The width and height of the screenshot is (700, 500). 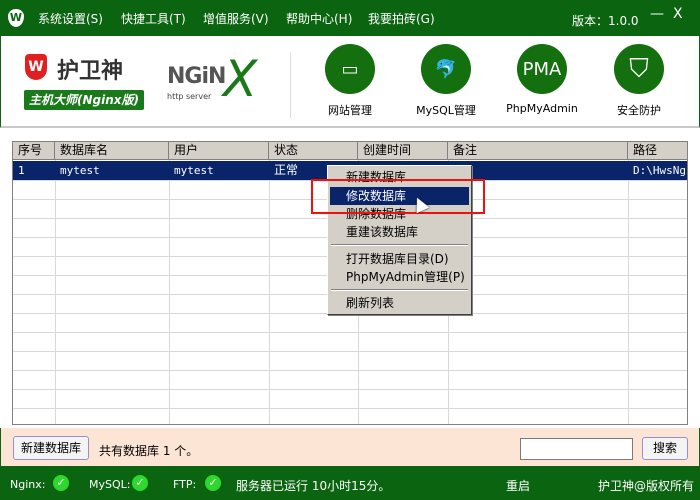 What do you see at coordinates (313, 486) in the screenshot?
I see `uptime-label: 服务器已运行 10小时15分。` at bounding box center [313, 486].